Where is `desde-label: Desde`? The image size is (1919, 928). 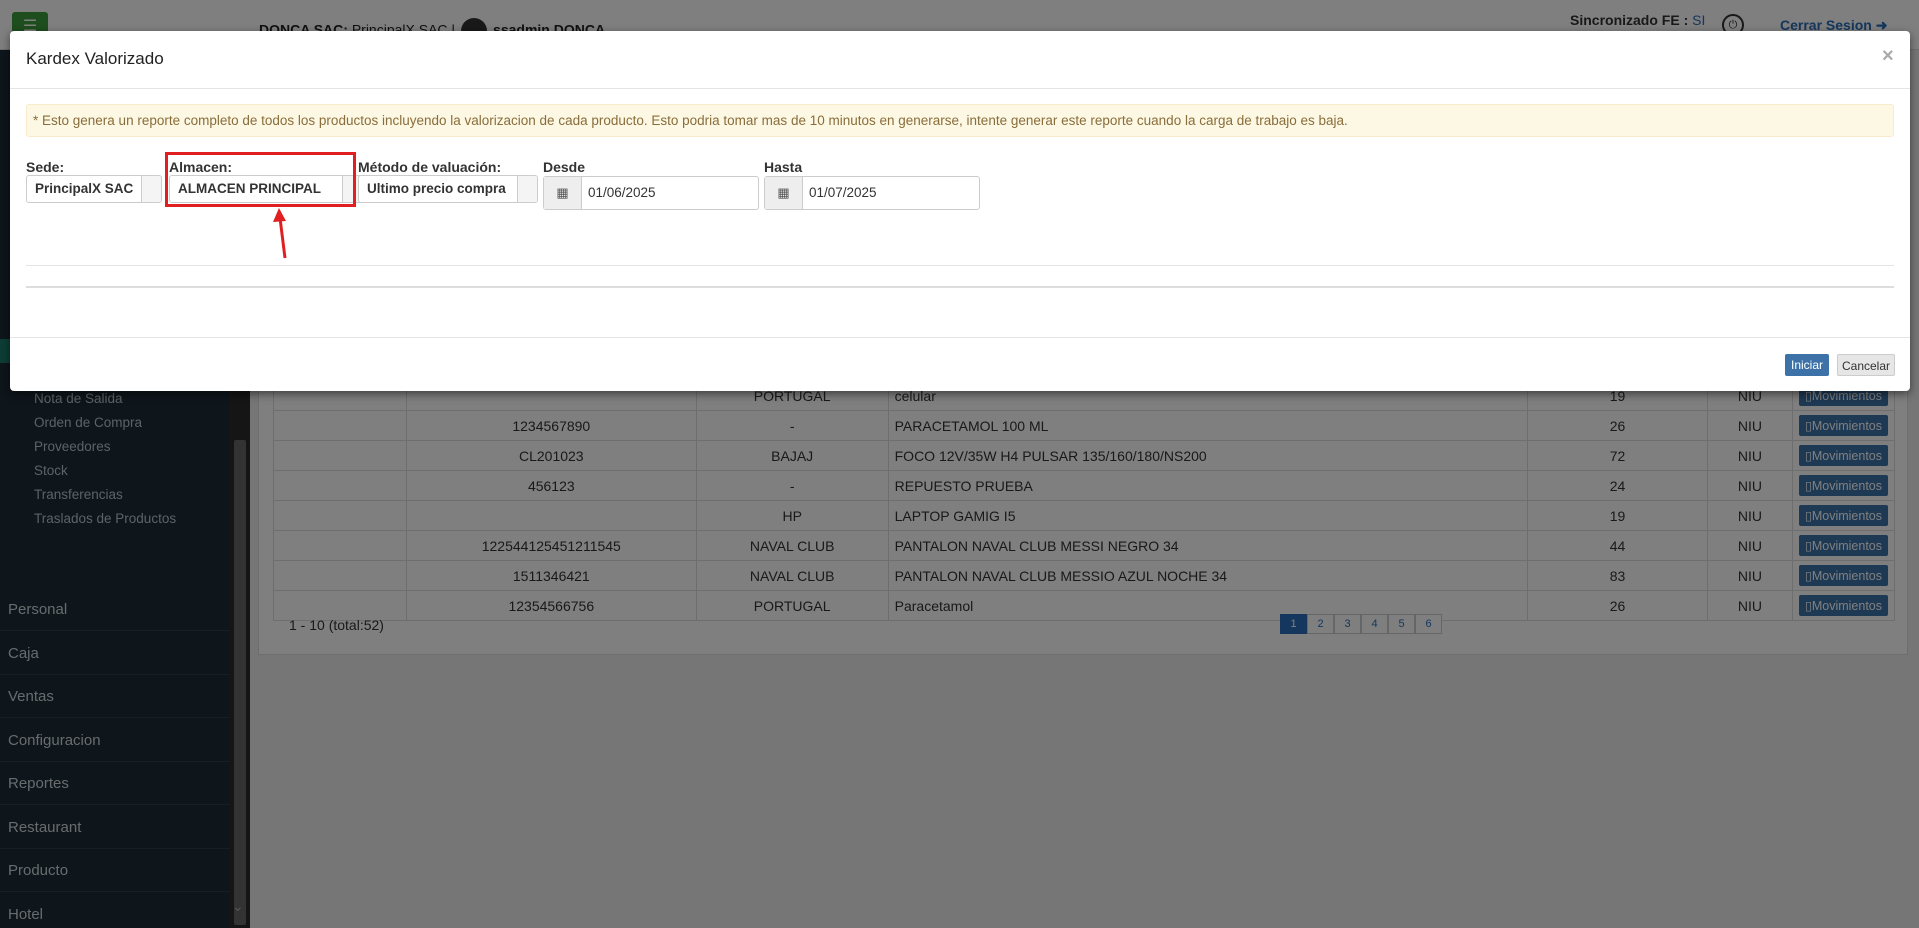 desde-label: Desde is located at coordinates (564, 167).